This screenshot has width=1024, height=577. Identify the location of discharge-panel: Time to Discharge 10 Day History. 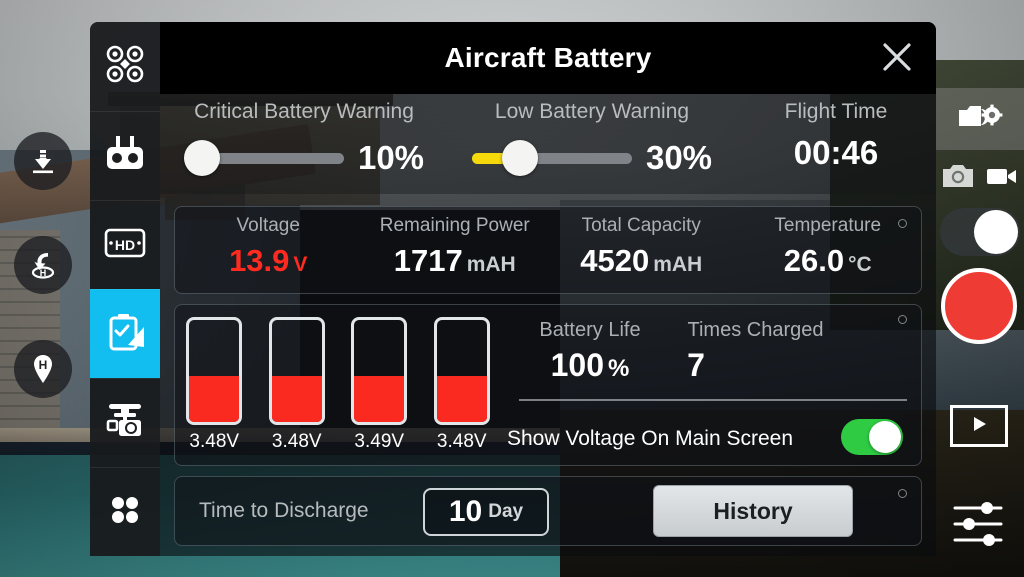
(548, 511).